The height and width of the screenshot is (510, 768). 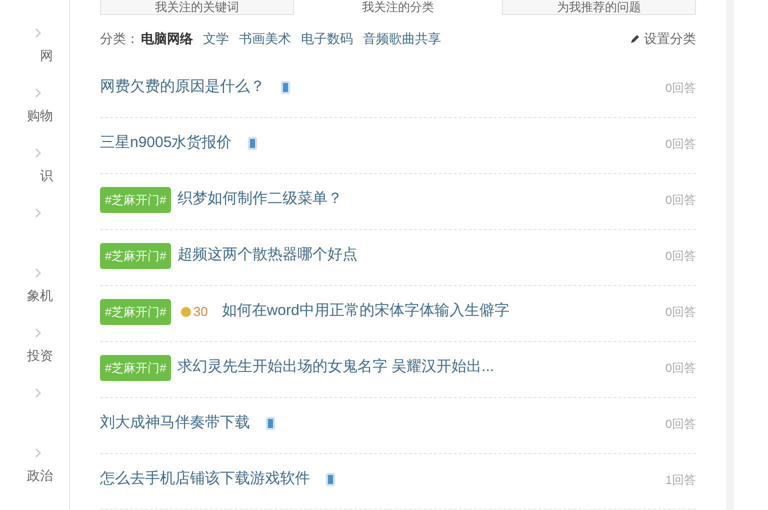 I want to click on category-link: 文学, so click(x=216, y=38).